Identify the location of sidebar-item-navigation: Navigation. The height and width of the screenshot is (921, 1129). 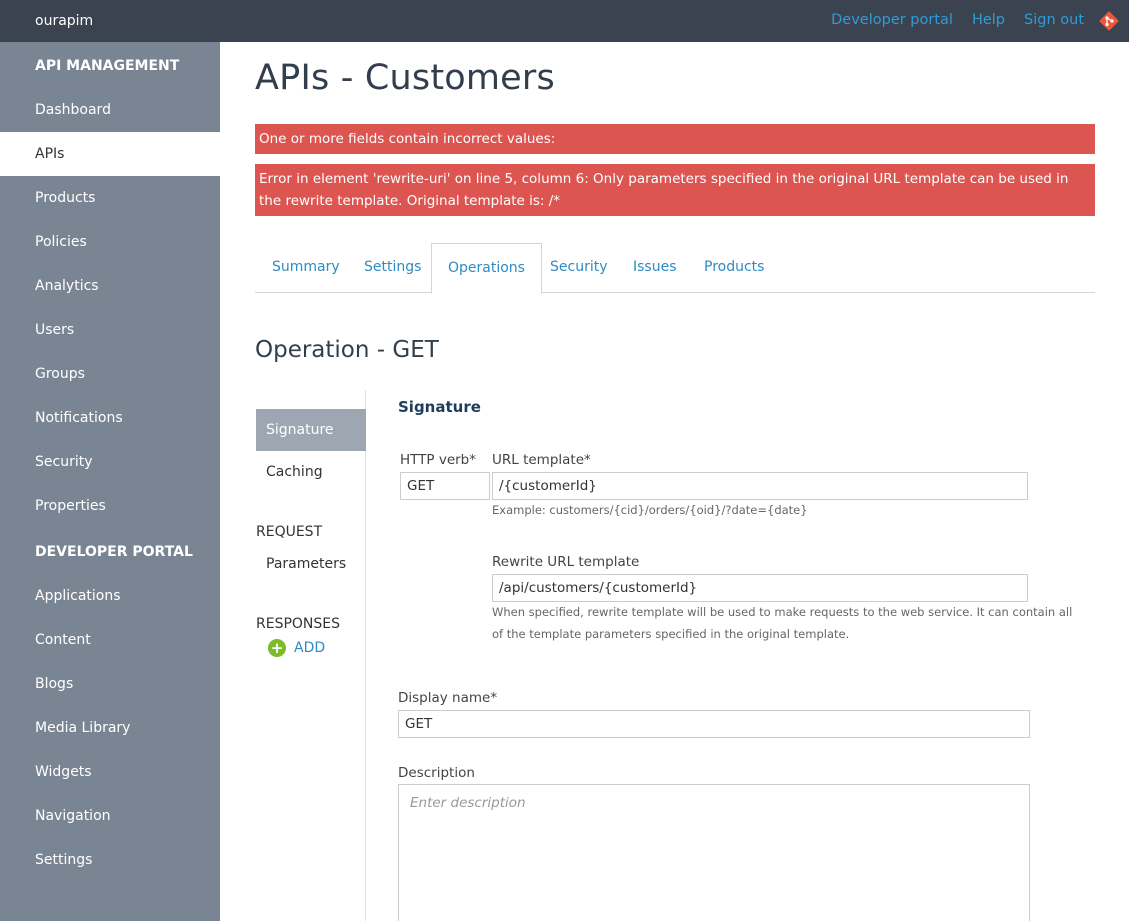
(110, 816).